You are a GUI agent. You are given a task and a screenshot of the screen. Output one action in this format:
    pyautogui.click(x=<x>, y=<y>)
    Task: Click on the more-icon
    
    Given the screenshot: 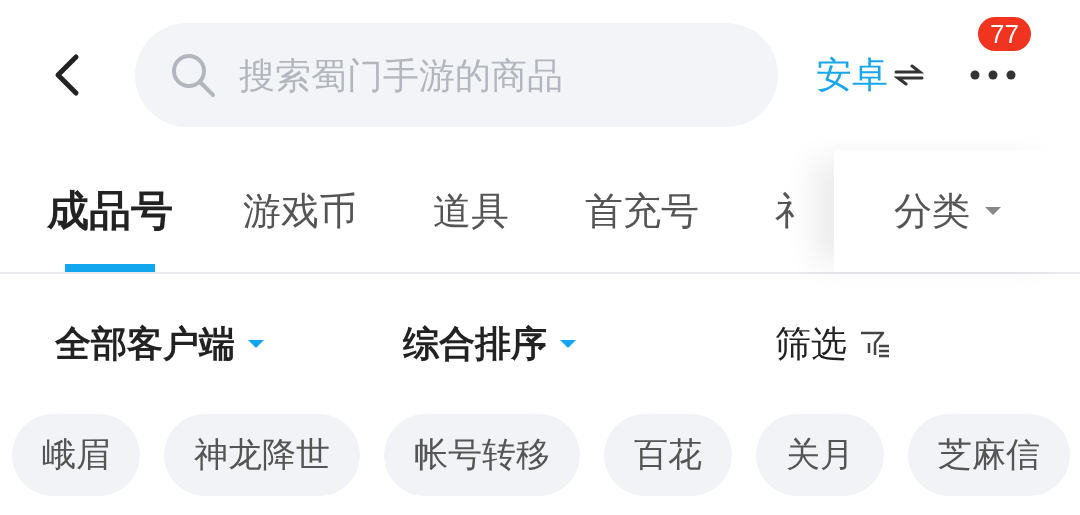 What is the action you would take?
    pyautogui.click(x=993, y=75)
    